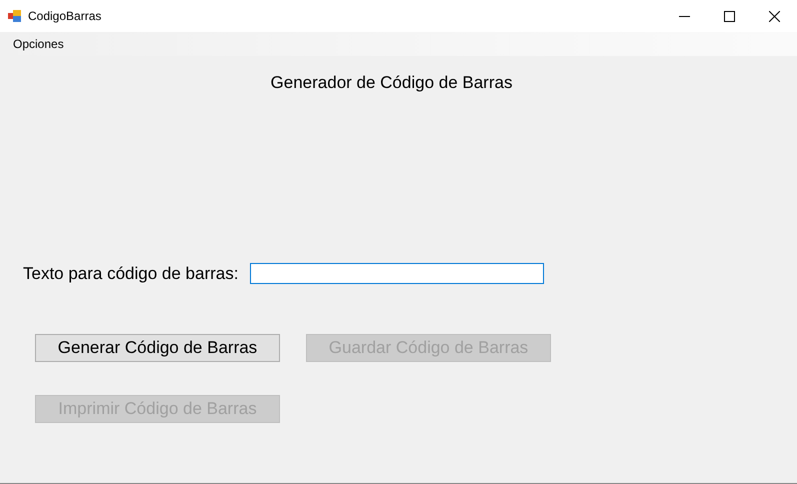 The height and width of the screenshot is (484, 797). I want to click on app-icon, so click(14, 16).